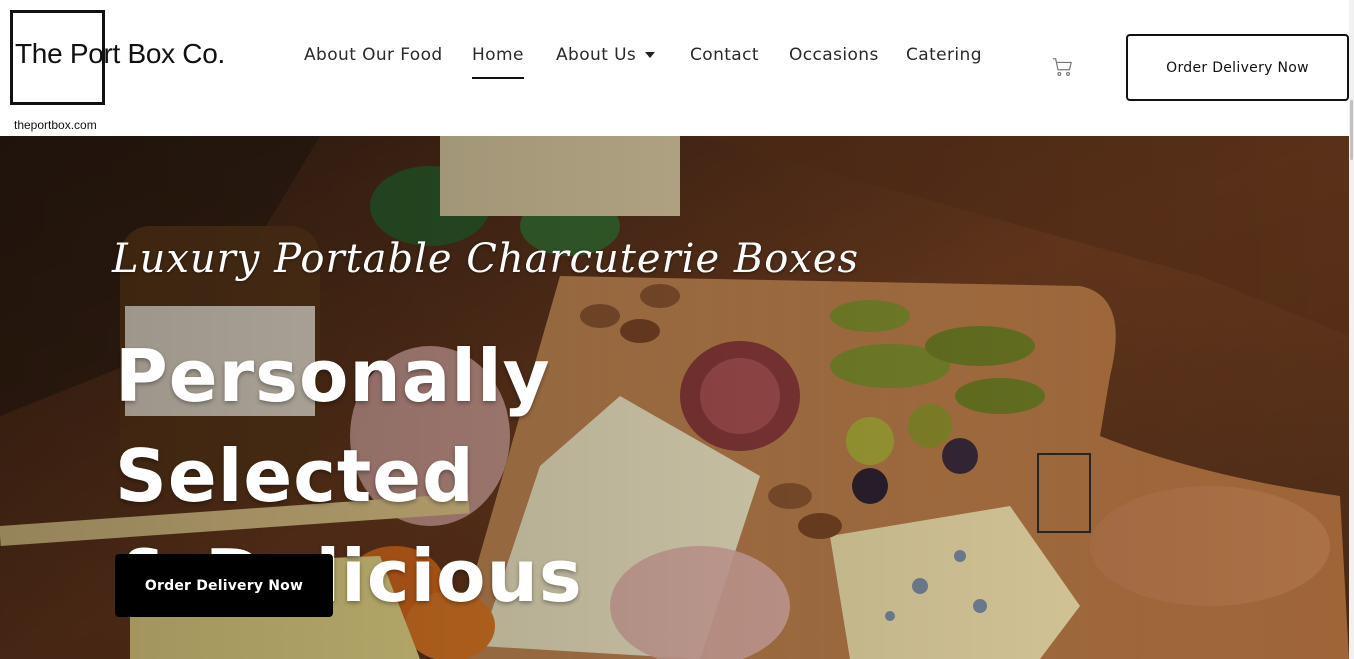 This screenshot has height=659, width=1354. What do you see at coordinates (944, 55) in the screenshot?
I see `nav-catering: Catering` at bounding box center [944, 55].